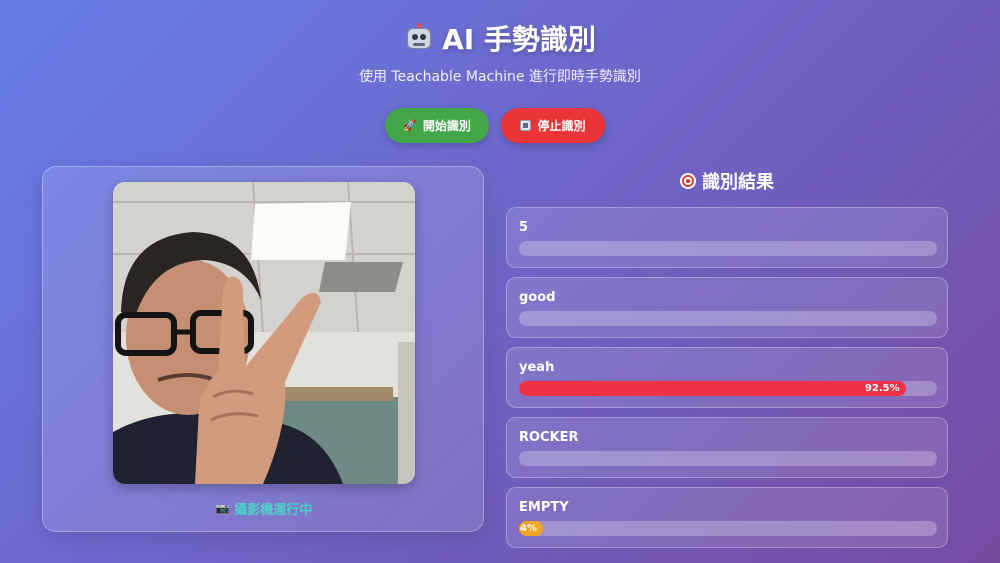  I want to click on camera-icon: 📷, so click(222, 508).